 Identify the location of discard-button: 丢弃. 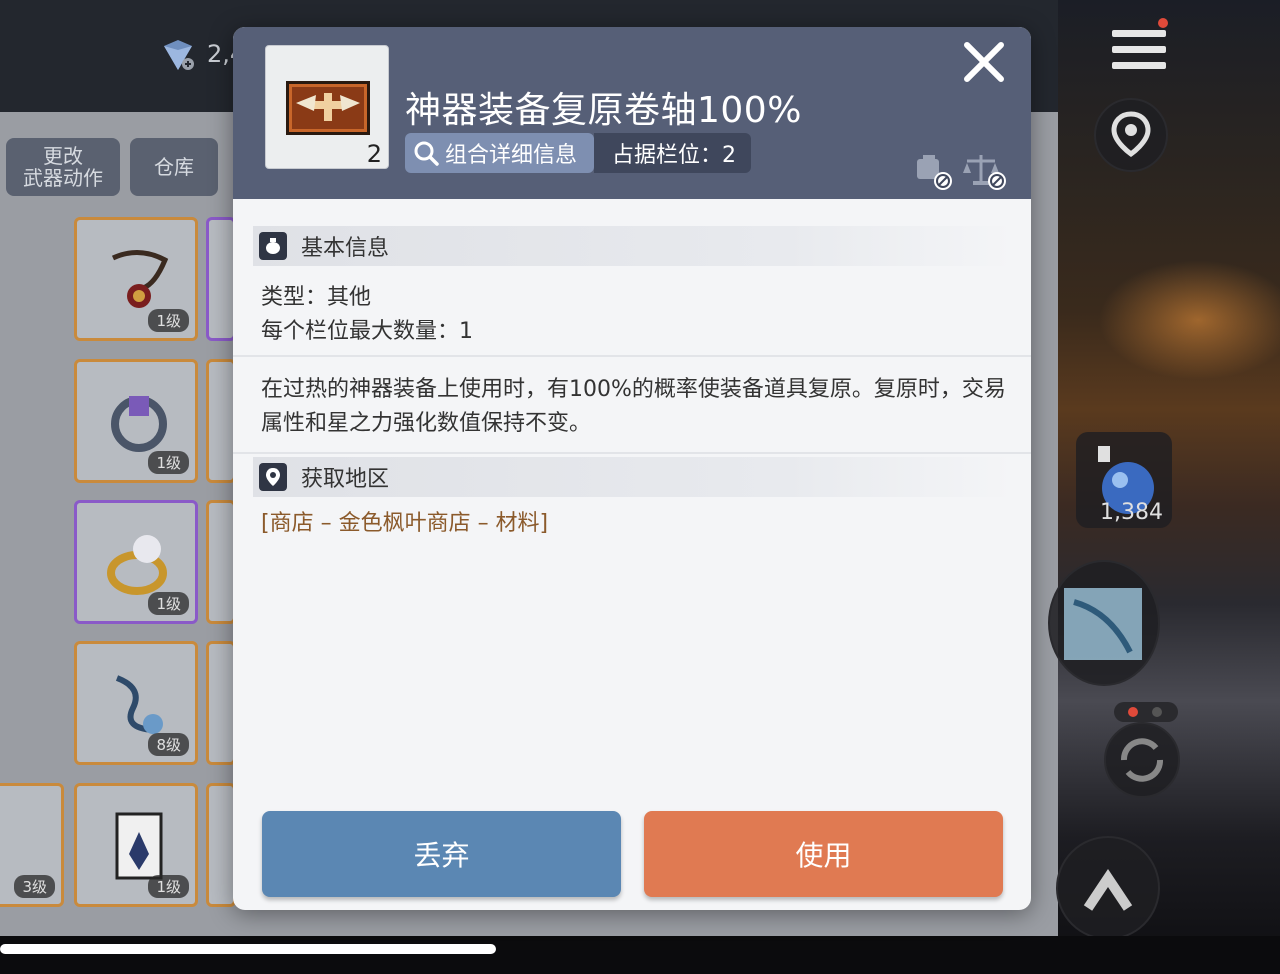
(441, 854).